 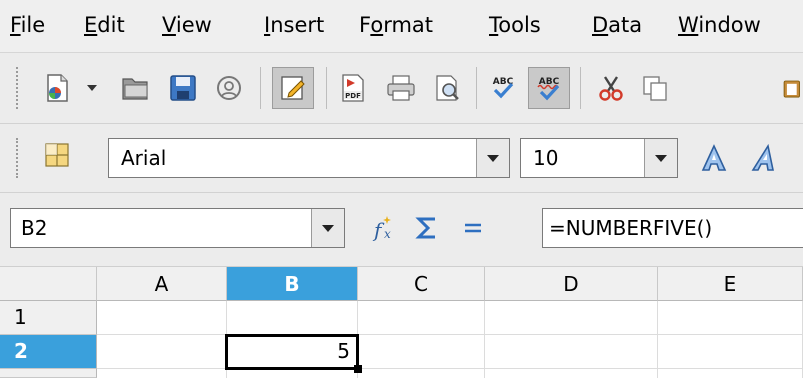 What do you see at coordinates (387, 234) in the screenshot?
I see `svg-text: x` at bounding box center [387, 234].